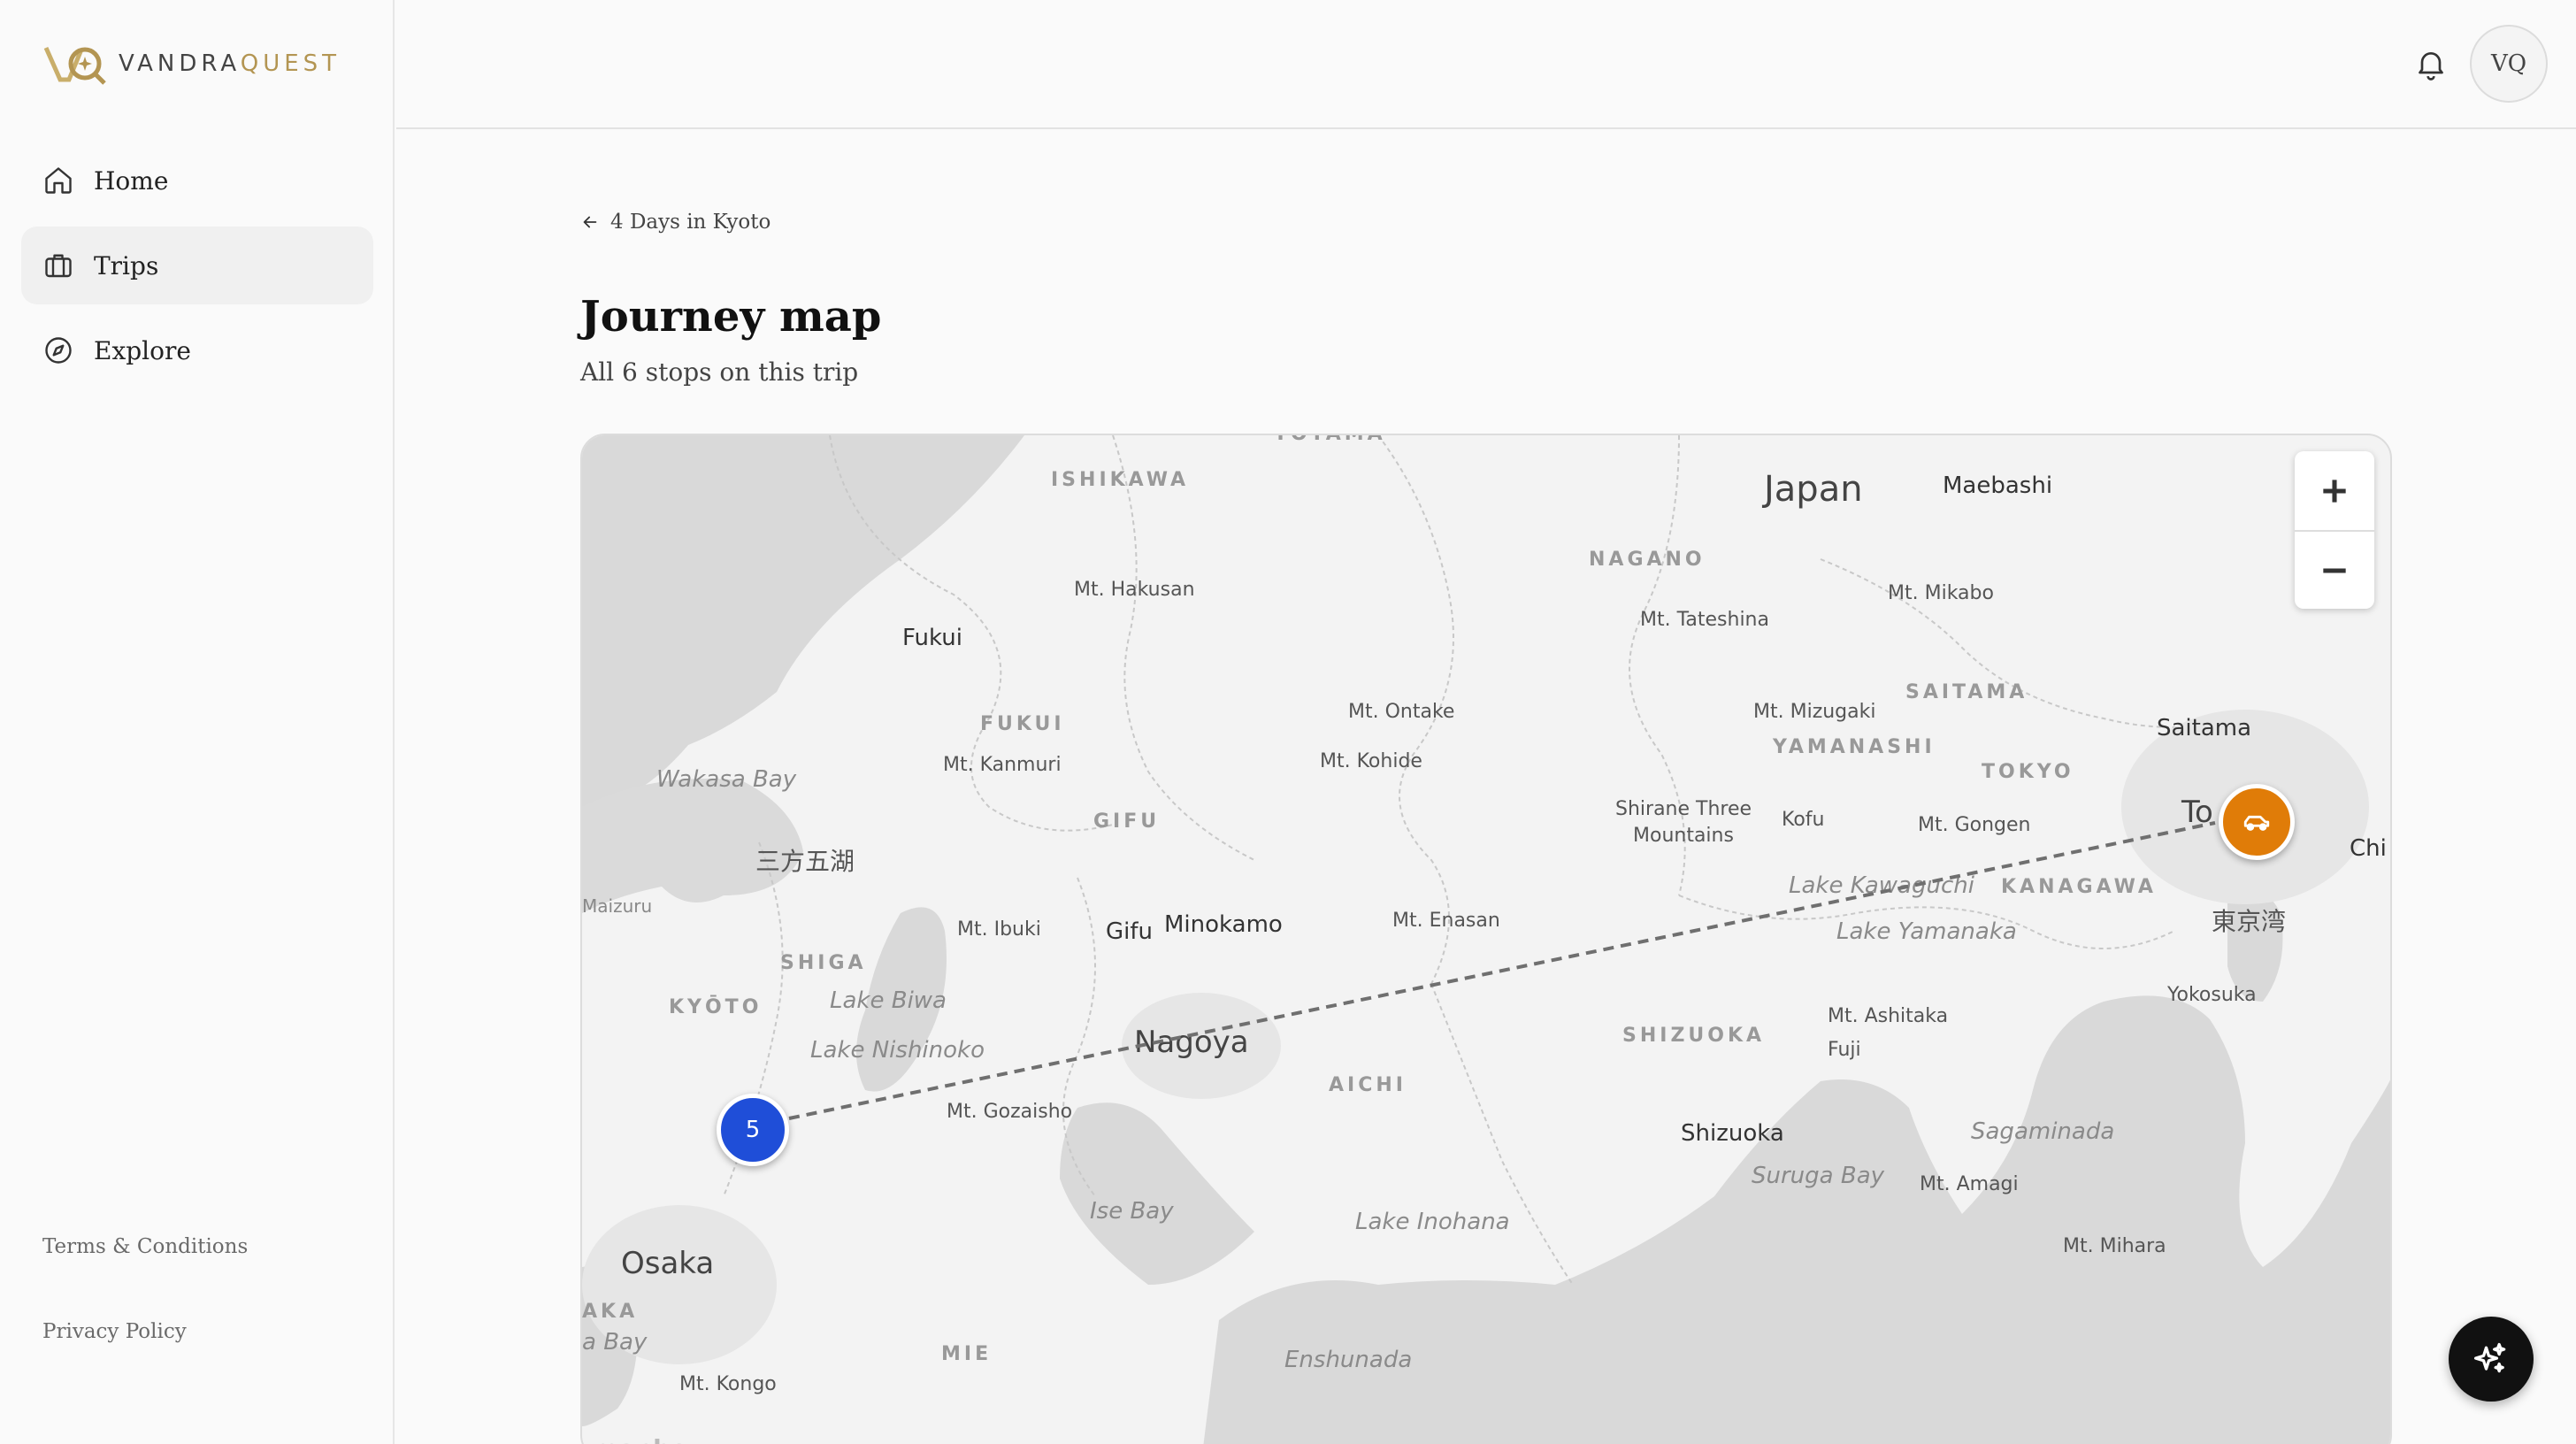 Image resolution: width=2576 pixels, height=1444 pixels. I want to click on sidebar-item-label: Home, so click(131, 181).